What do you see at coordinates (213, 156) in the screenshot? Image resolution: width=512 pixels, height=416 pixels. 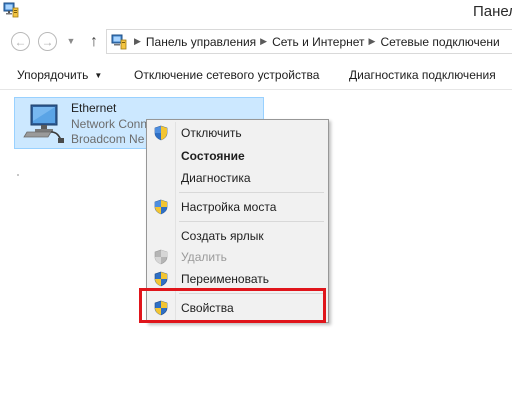 I see `menu-item-label: Состояние` at bounding box center [213, 156].